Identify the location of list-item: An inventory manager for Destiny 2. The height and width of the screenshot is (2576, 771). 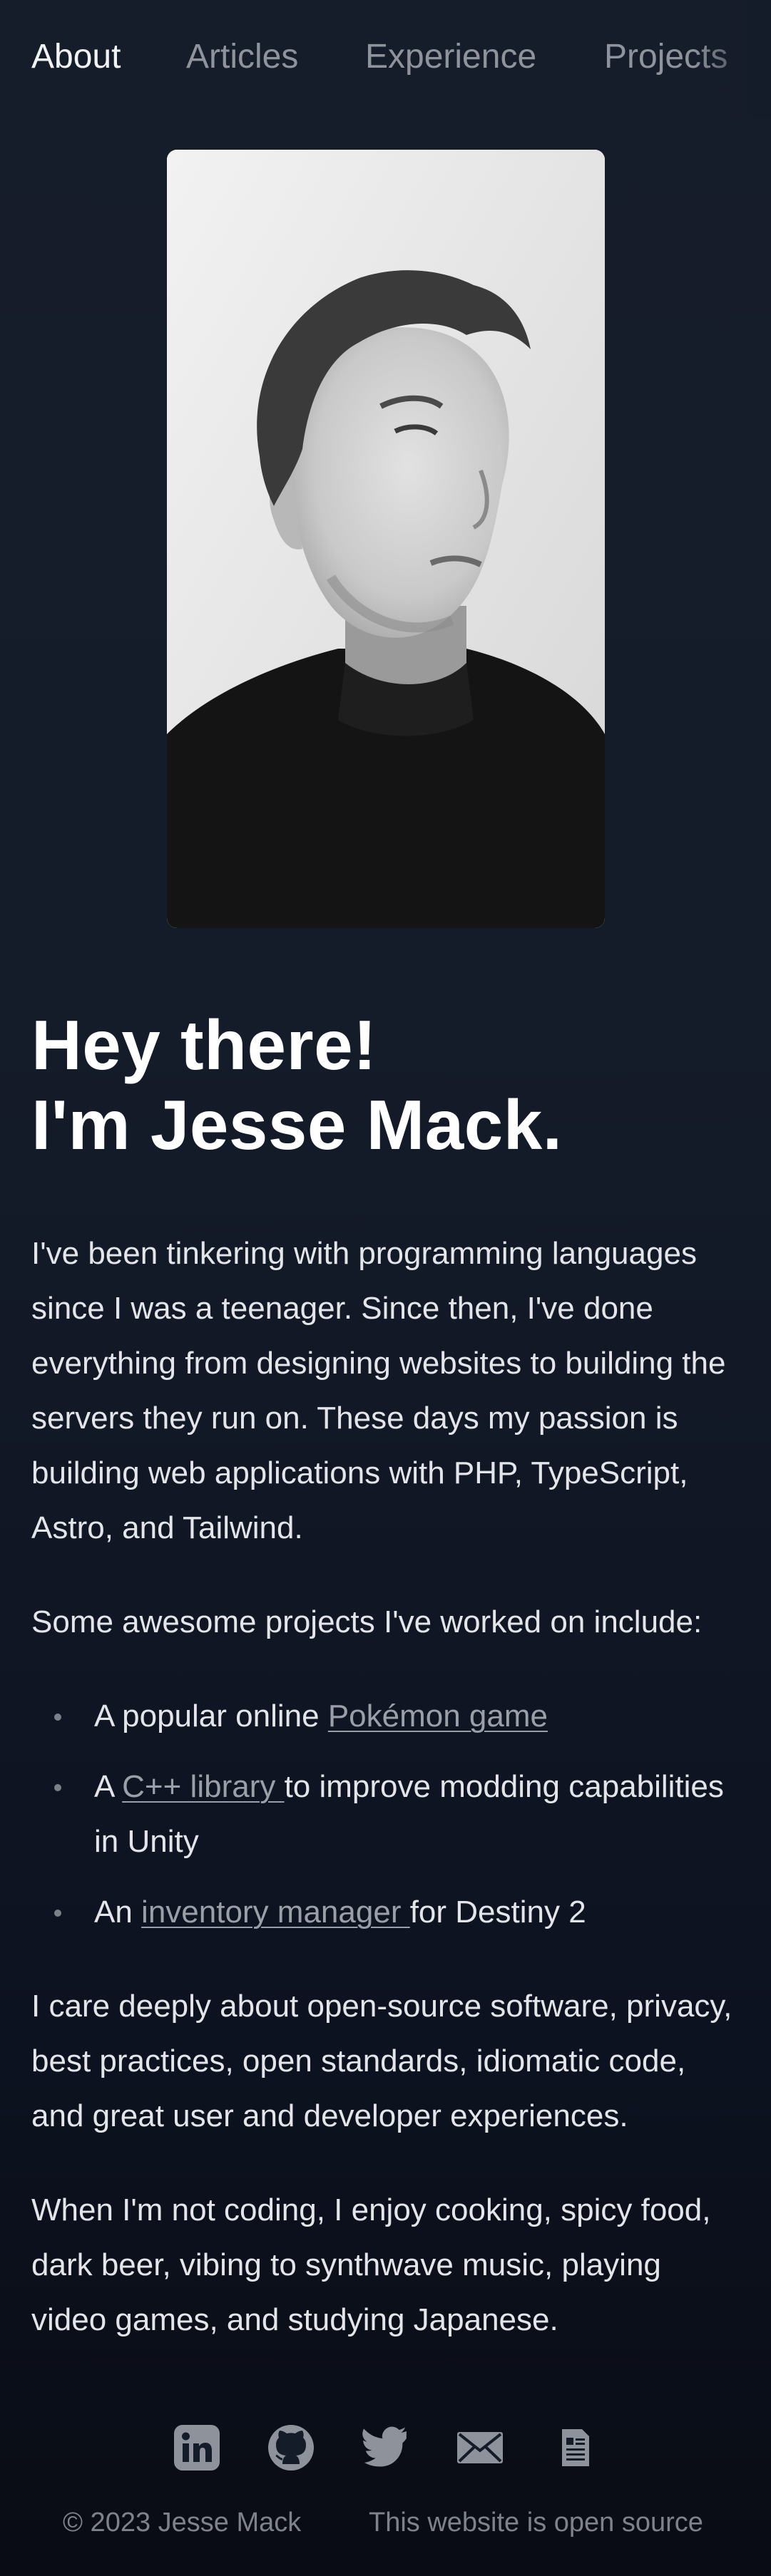
(399, 1912).